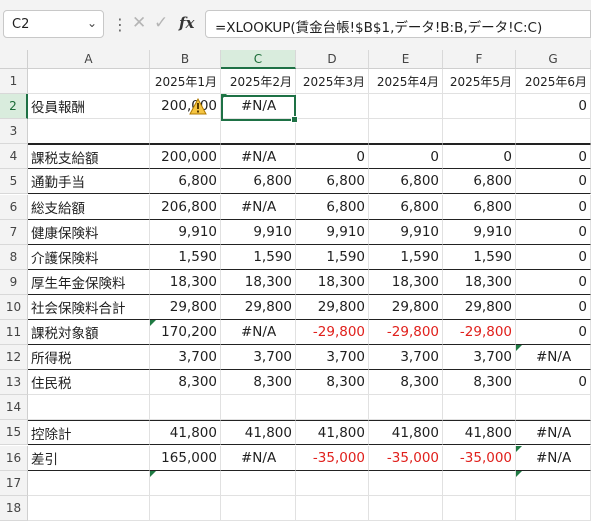 The image size is (591, 521). What do you see at coordinates (139, 23) in the screenshot?
I see `cancel-x-icon: ✕` at bounding box center [139, 23].